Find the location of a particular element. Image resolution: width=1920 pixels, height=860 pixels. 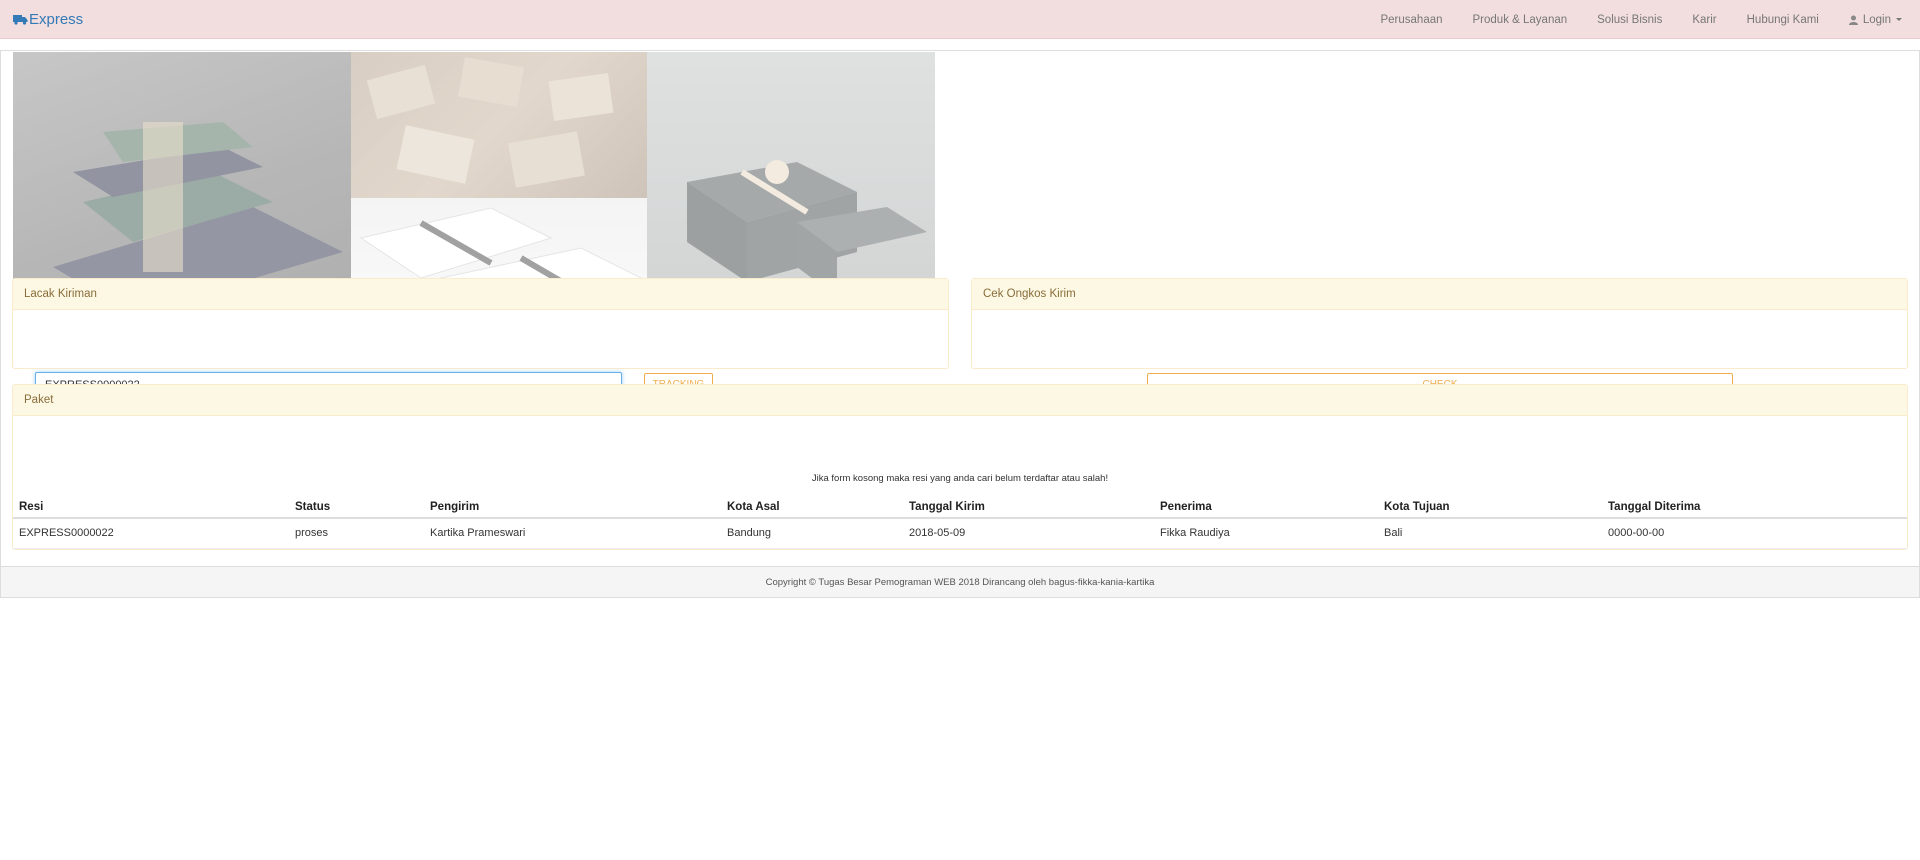

column-header: Tanggal Kirim is located at coordinates (1028, 507).